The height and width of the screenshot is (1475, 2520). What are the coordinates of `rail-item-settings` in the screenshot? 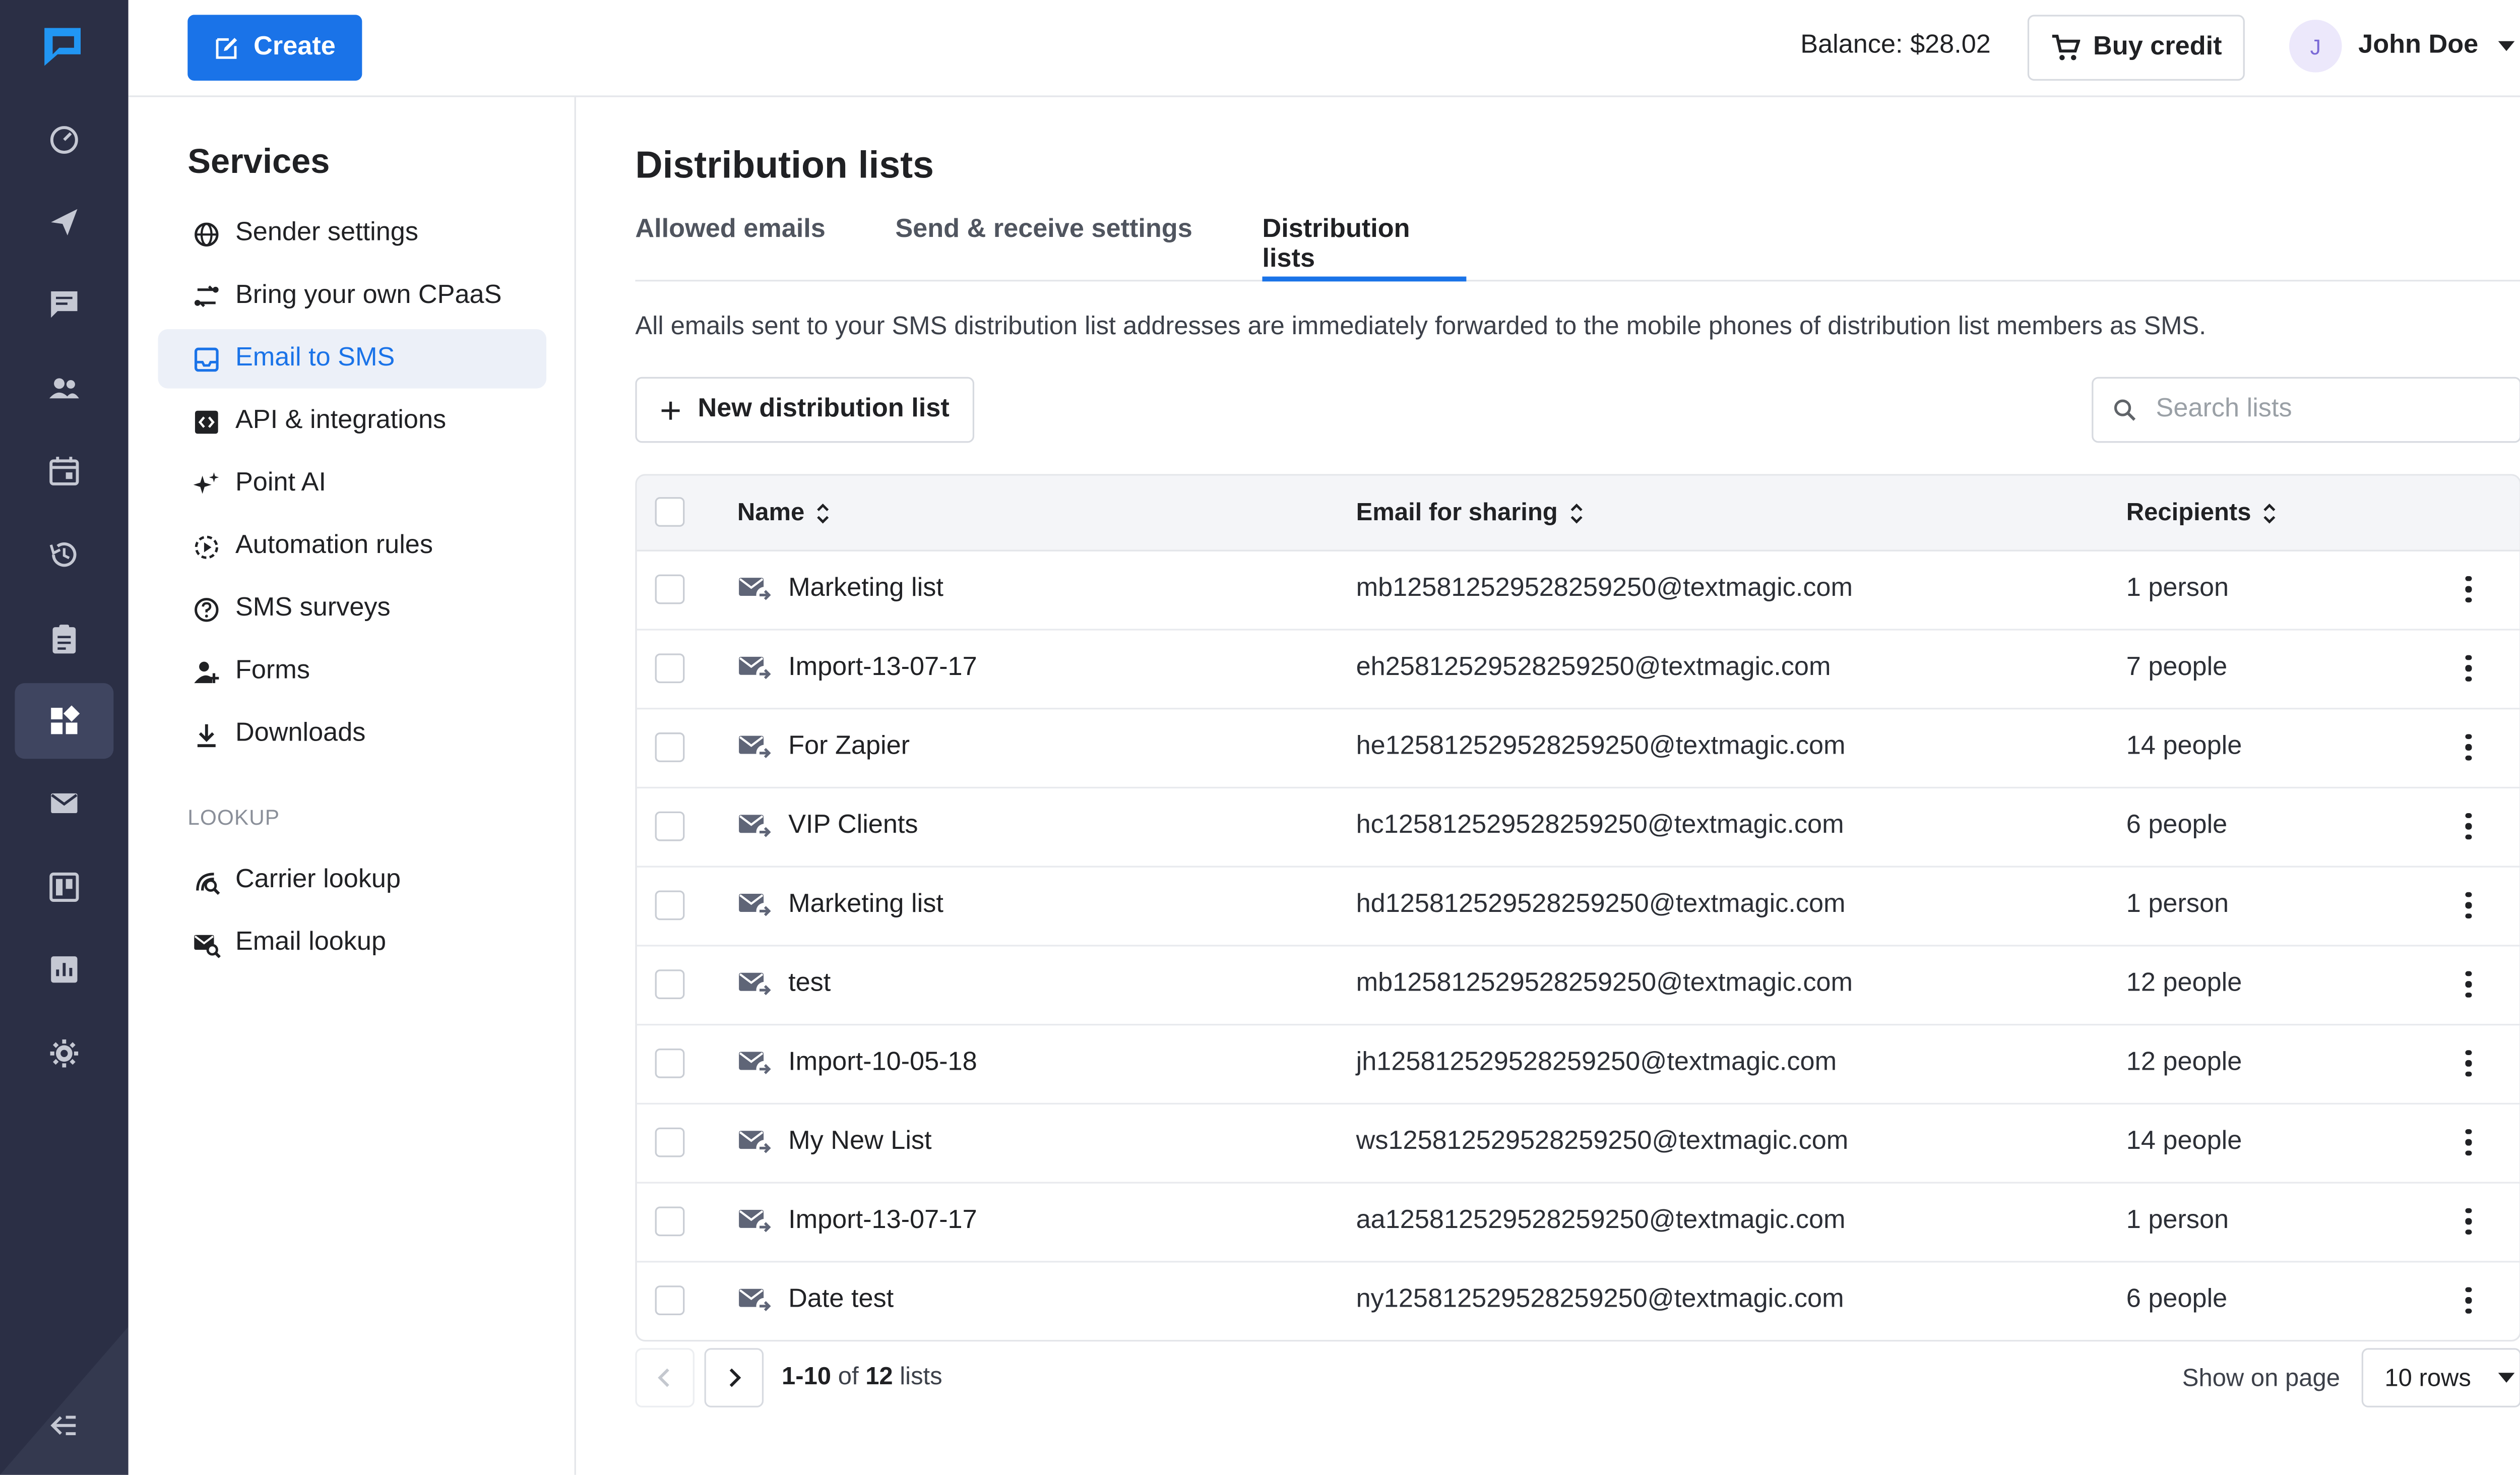 It's located at (64, 1053).